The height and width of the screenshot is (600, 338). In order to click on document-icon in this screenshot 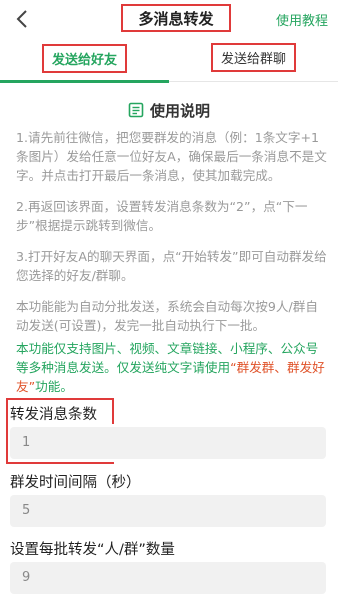, I will do `click(136, 110)`.